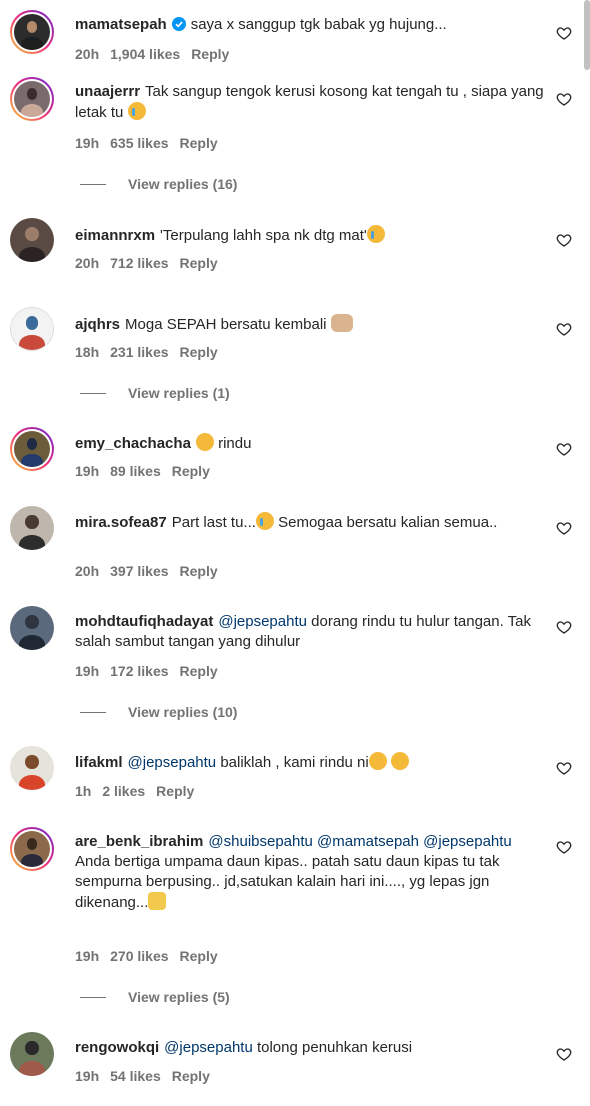  Describe the element at coordinates (139, 263) in the screenshot. I see `comment-likes: 712 likes` at that location.